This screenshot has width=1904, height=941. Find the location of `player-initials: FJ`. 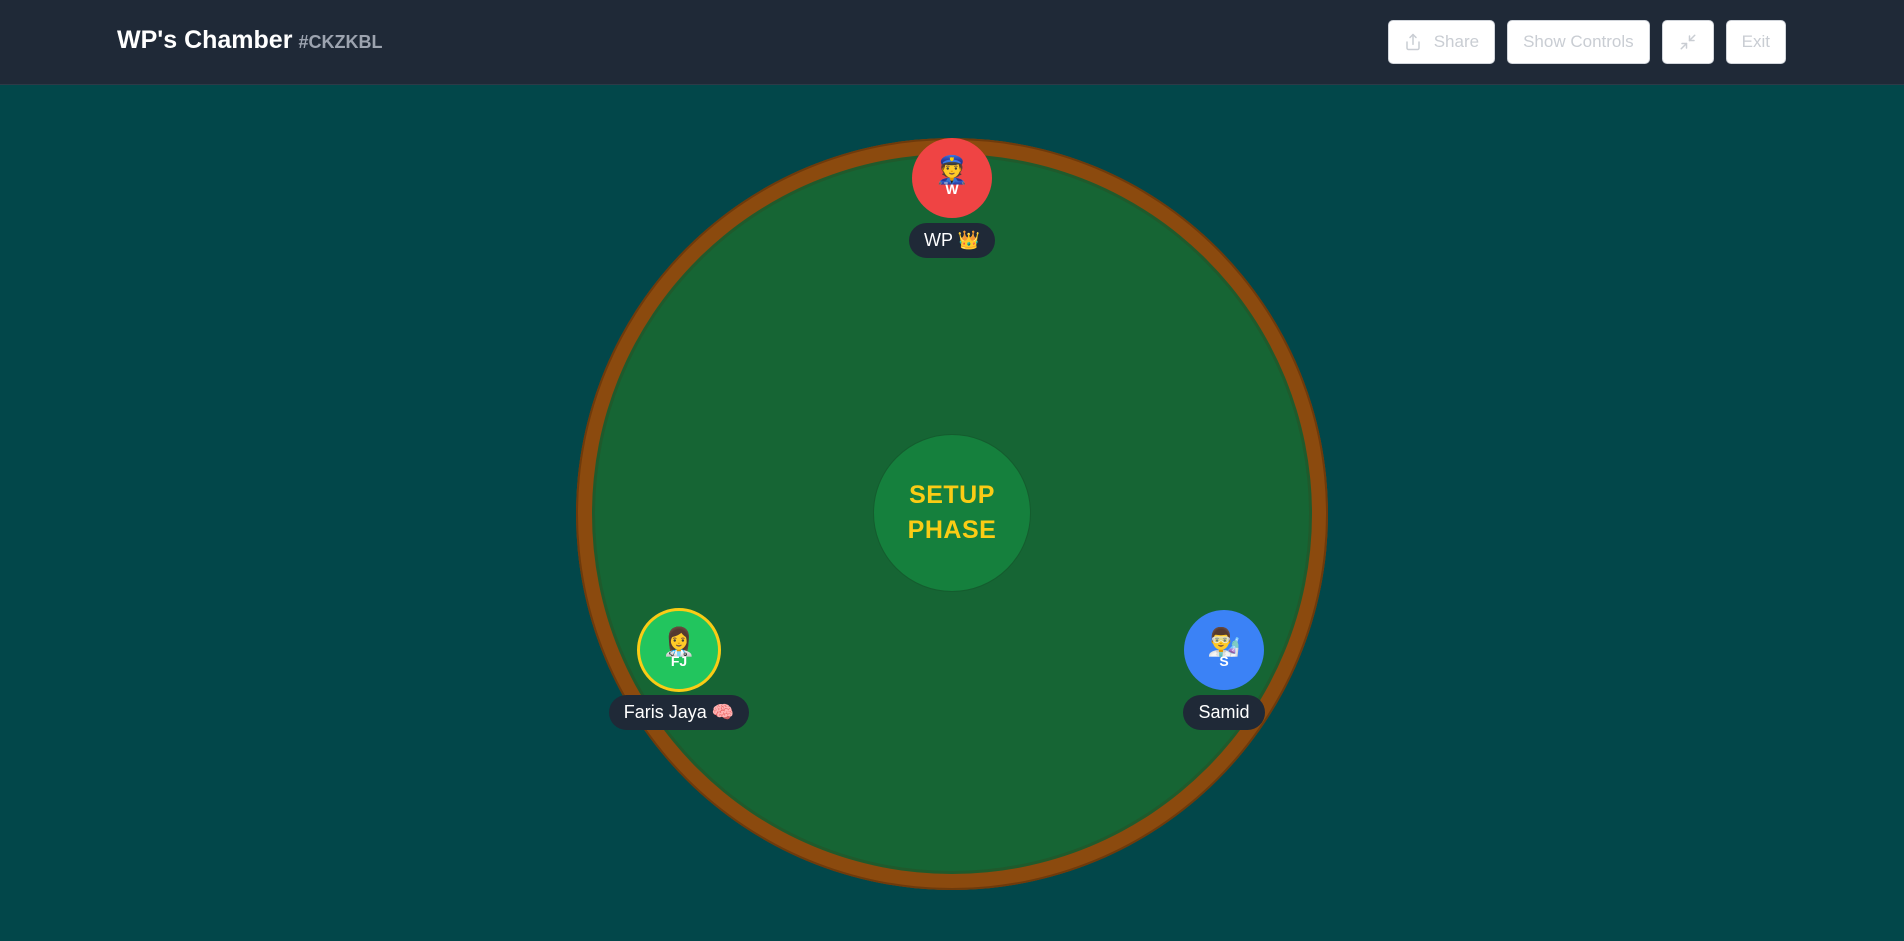

player-initials: FJ is located at coordinates (679, 661).